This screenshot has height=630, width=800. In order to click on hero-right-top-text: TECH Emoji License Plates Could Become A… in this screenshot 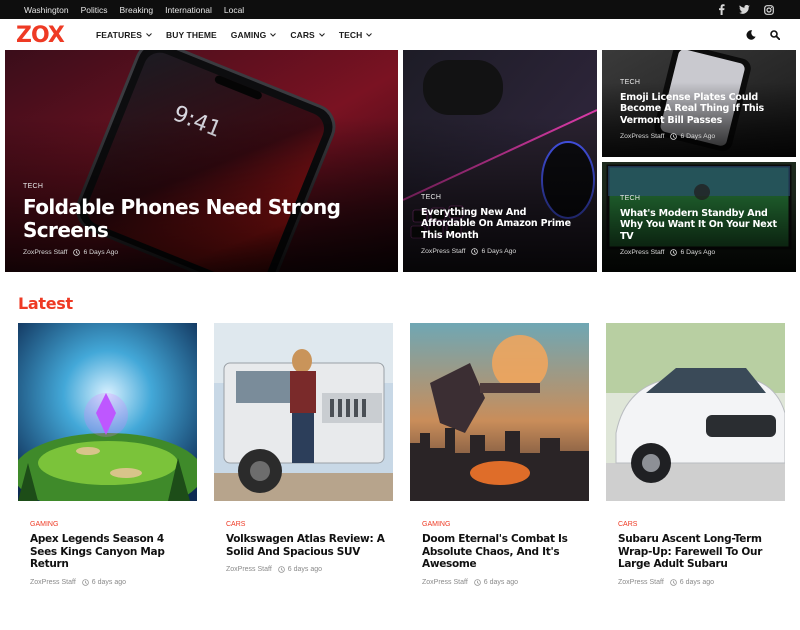, I will do `click(701, 110)`.